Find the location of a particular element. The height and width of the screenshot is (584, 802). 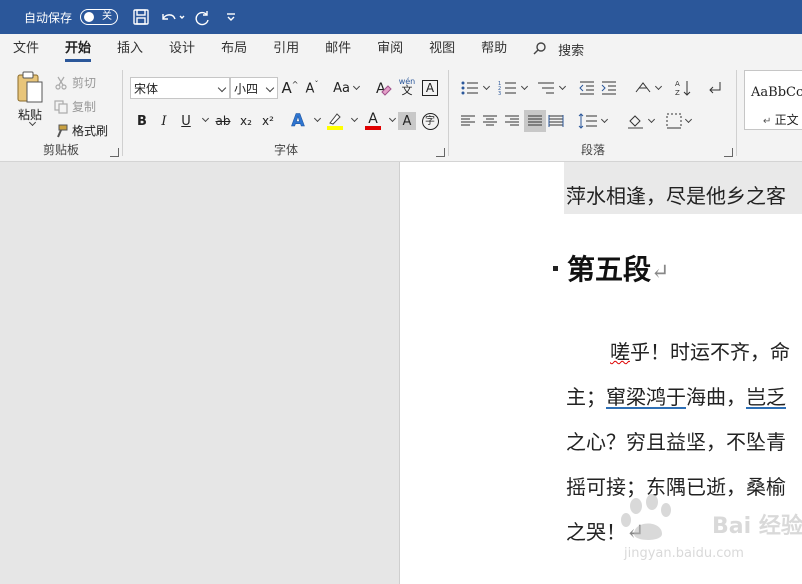

tab-layout: 布局 is located at coordinates (234, 49).